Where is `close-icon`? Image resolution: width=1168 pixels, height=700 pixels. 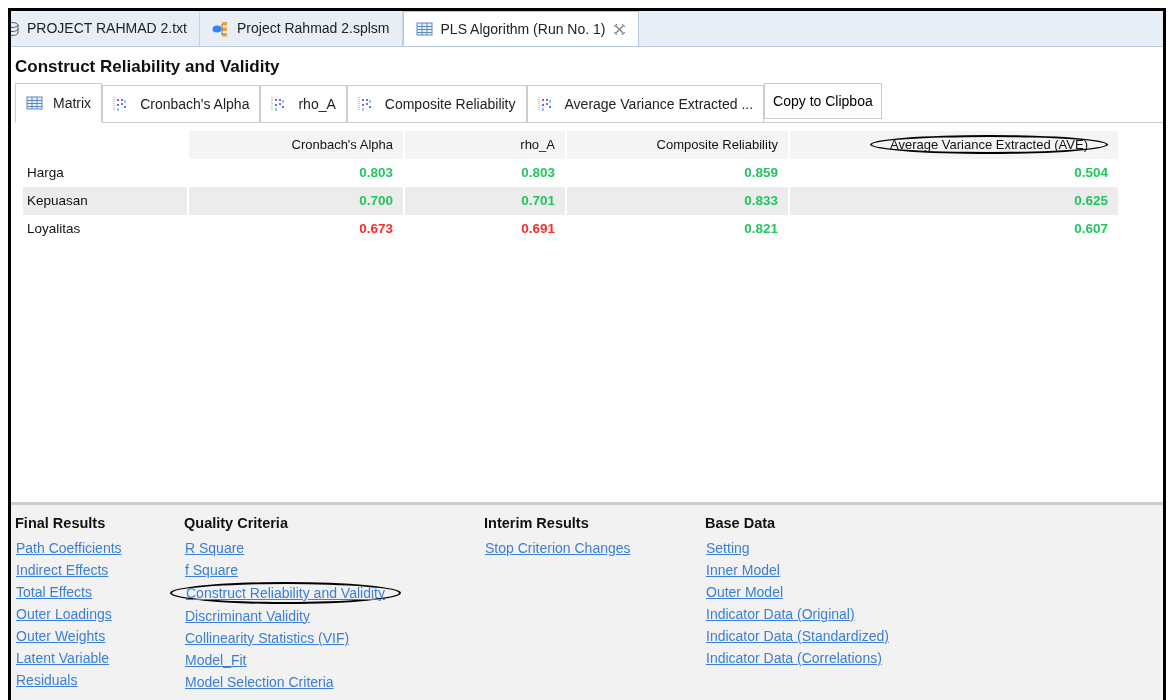
close-icon is located at coordinates (620, 29).